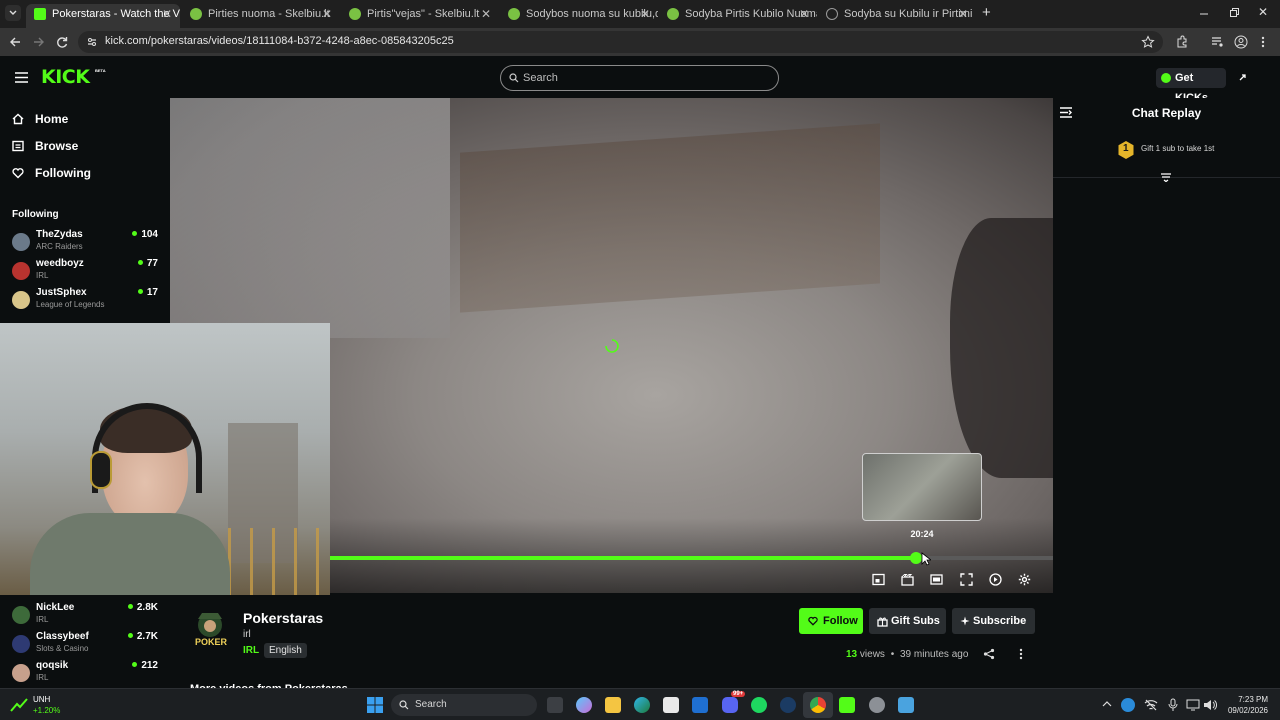 This screenshot has width=1280, height=720. I want to click on browser-tab-kick: Pokerstaras - Watch the VOD ✕, so click(103, 16).